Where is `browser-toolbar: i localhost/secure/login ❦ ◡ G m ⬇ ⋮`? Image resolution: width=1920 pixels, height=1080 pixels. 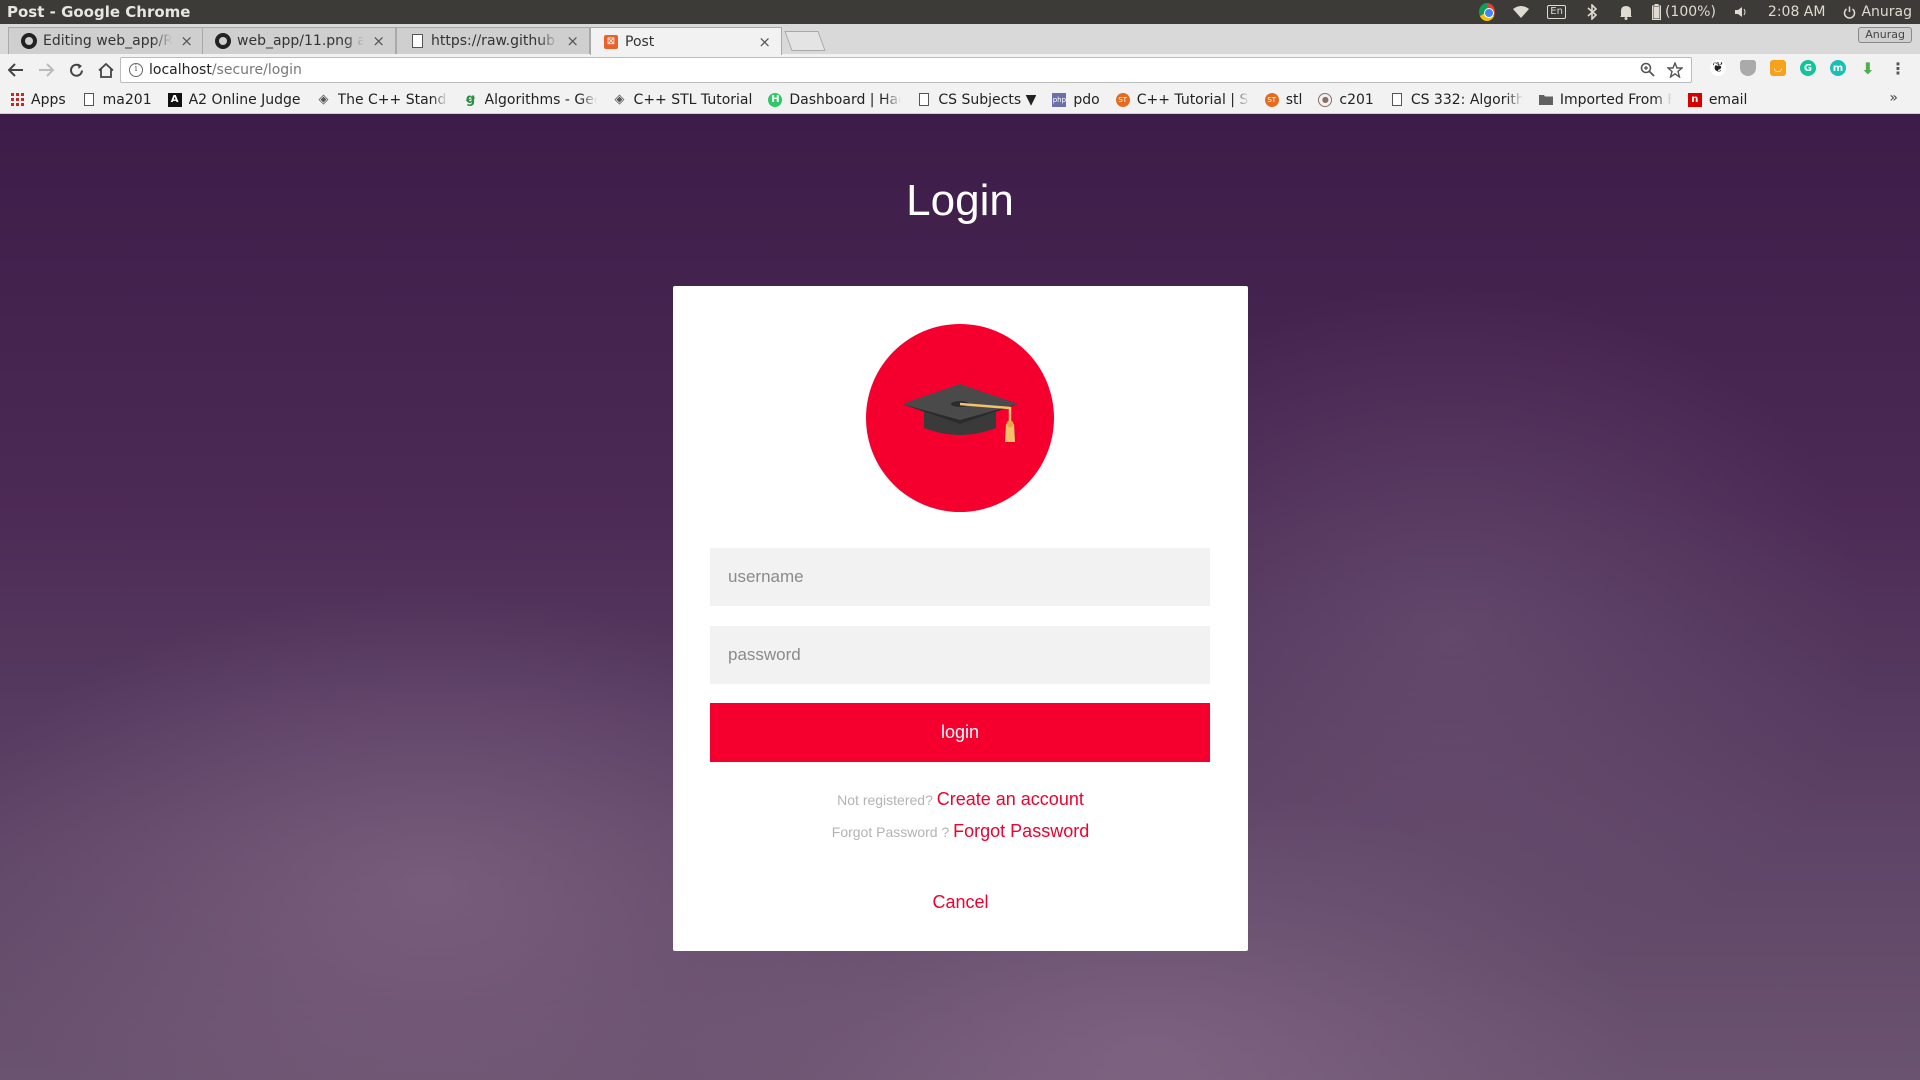 browser-toolbar: i localhost/secure/login ❦ ◡ G m ⬇ ⋮ is located at coordinates (960, 70).